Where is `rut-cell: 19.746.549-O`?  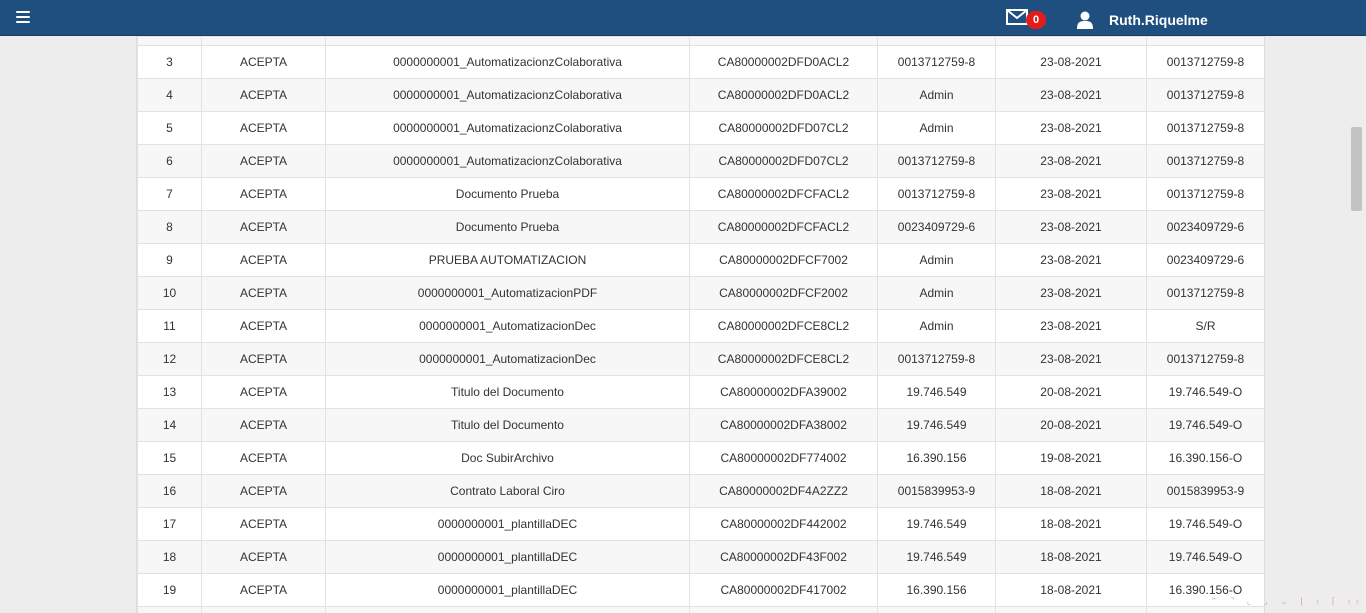
rut-cell: 19.746.549-O is located at coordinates (1205, 557).